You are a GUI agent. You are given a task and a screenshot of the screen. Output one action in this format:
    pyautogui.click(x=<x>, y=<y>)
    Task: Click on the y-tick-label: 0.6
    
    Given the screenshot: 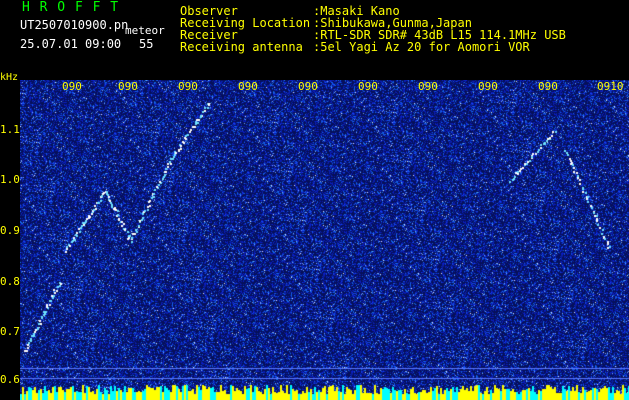 What is the action you would take?
    pyautogui.click(x=10, y=379)
    